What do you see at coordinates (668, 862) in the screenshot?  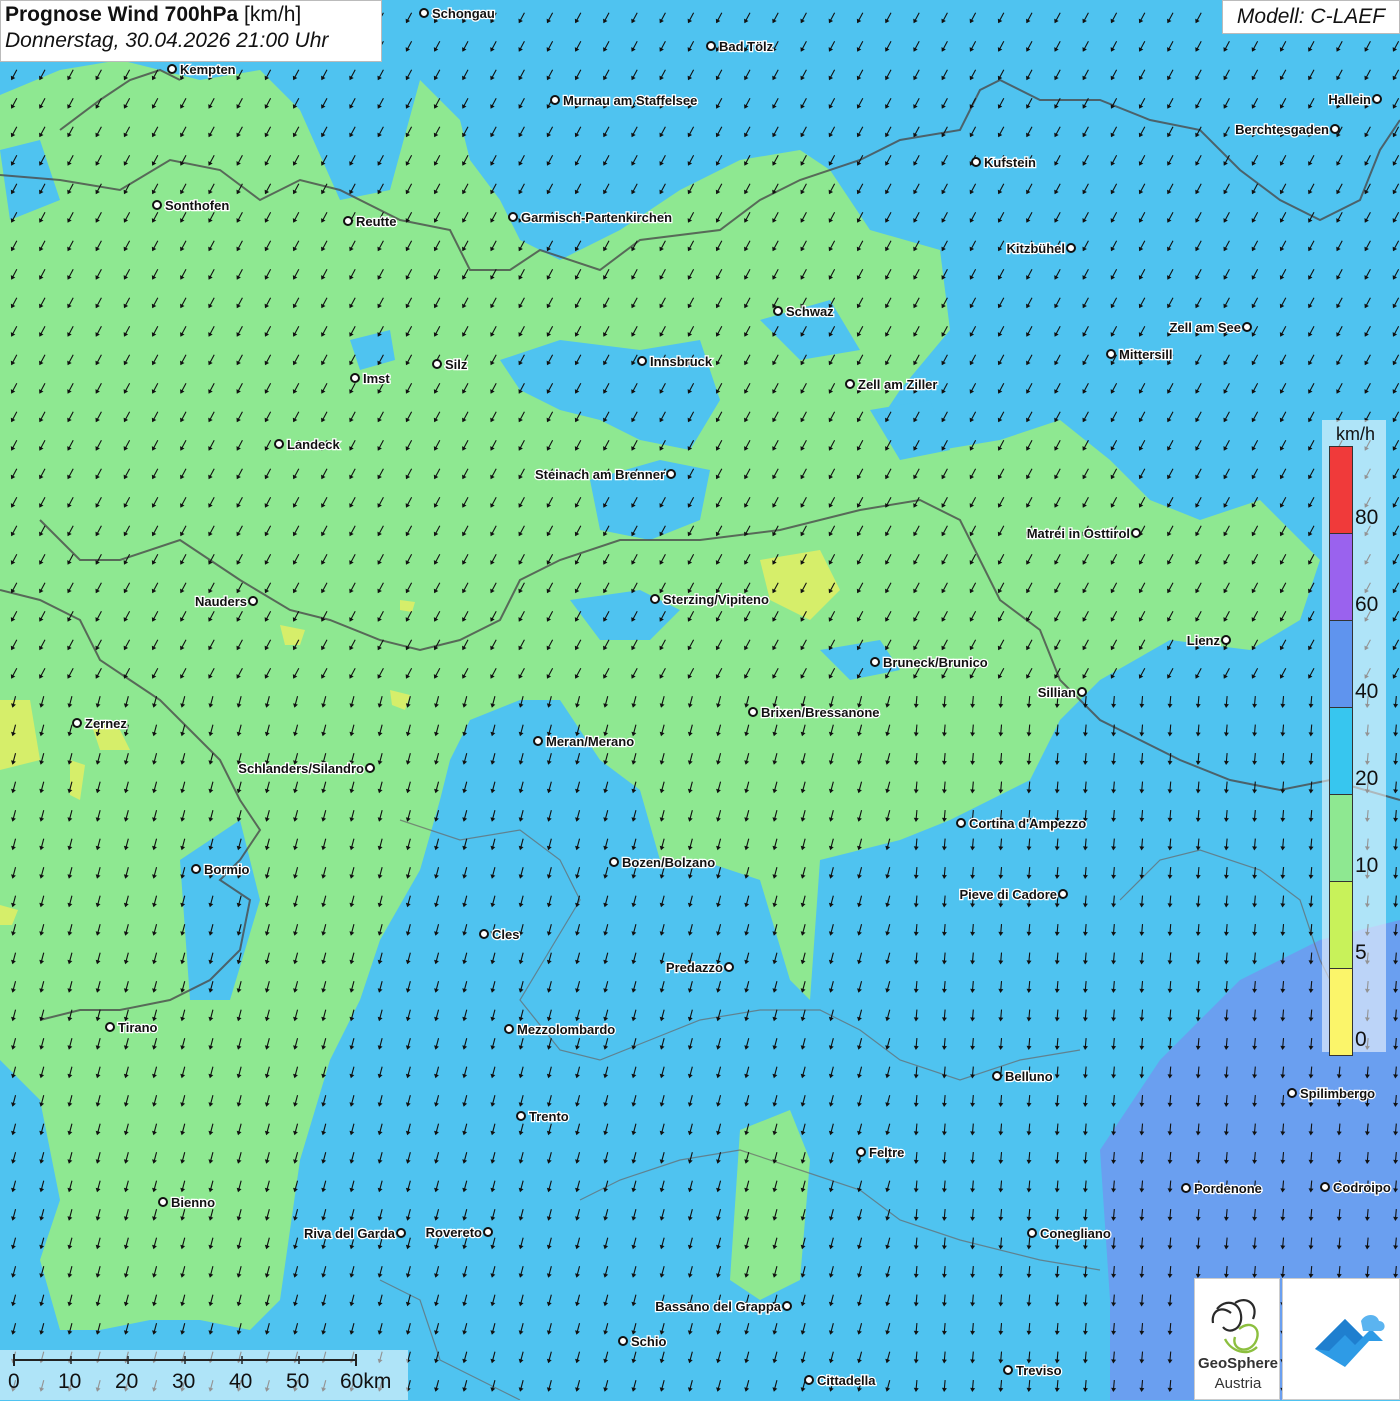 I see `city-label: Bozen/Bolzano` at bounding box center [668, 862].